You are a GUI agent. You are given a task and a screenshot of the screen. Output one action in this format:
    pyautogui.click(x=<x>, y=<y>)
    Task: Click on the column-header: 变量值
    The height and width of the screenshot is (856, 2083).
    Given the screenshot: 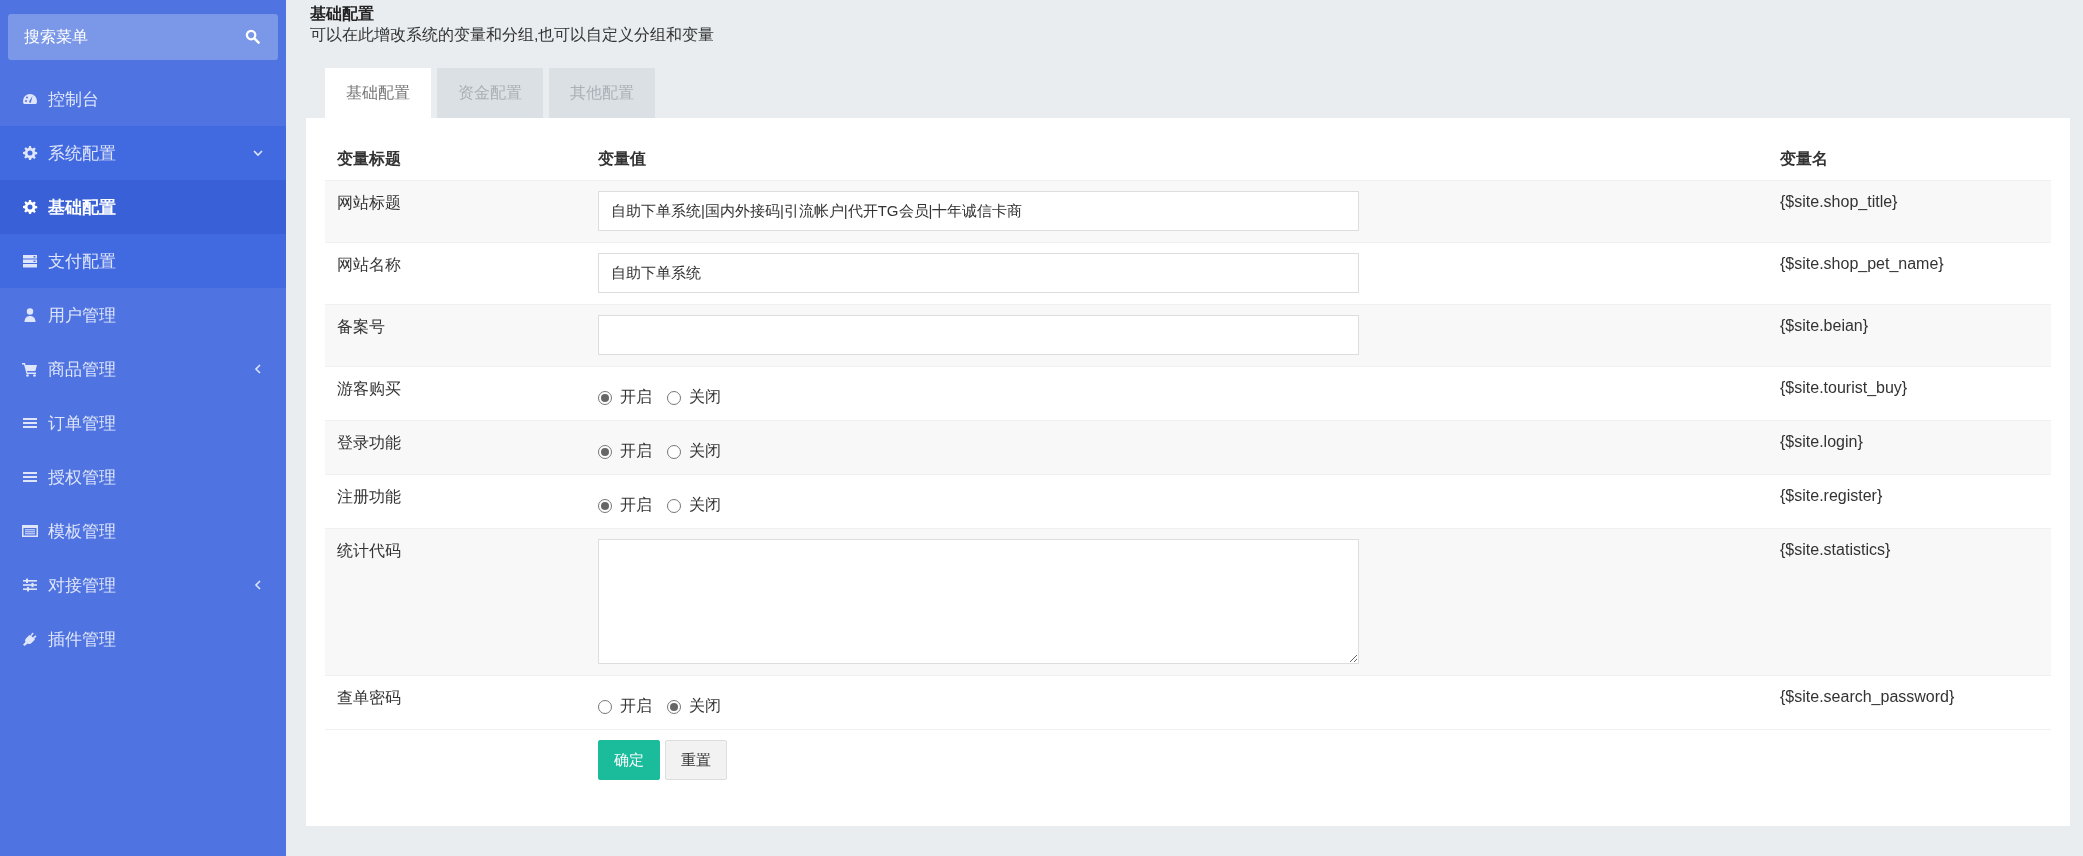 What is the action you would take?
    pyautogui.click(x=622, y=158)
    